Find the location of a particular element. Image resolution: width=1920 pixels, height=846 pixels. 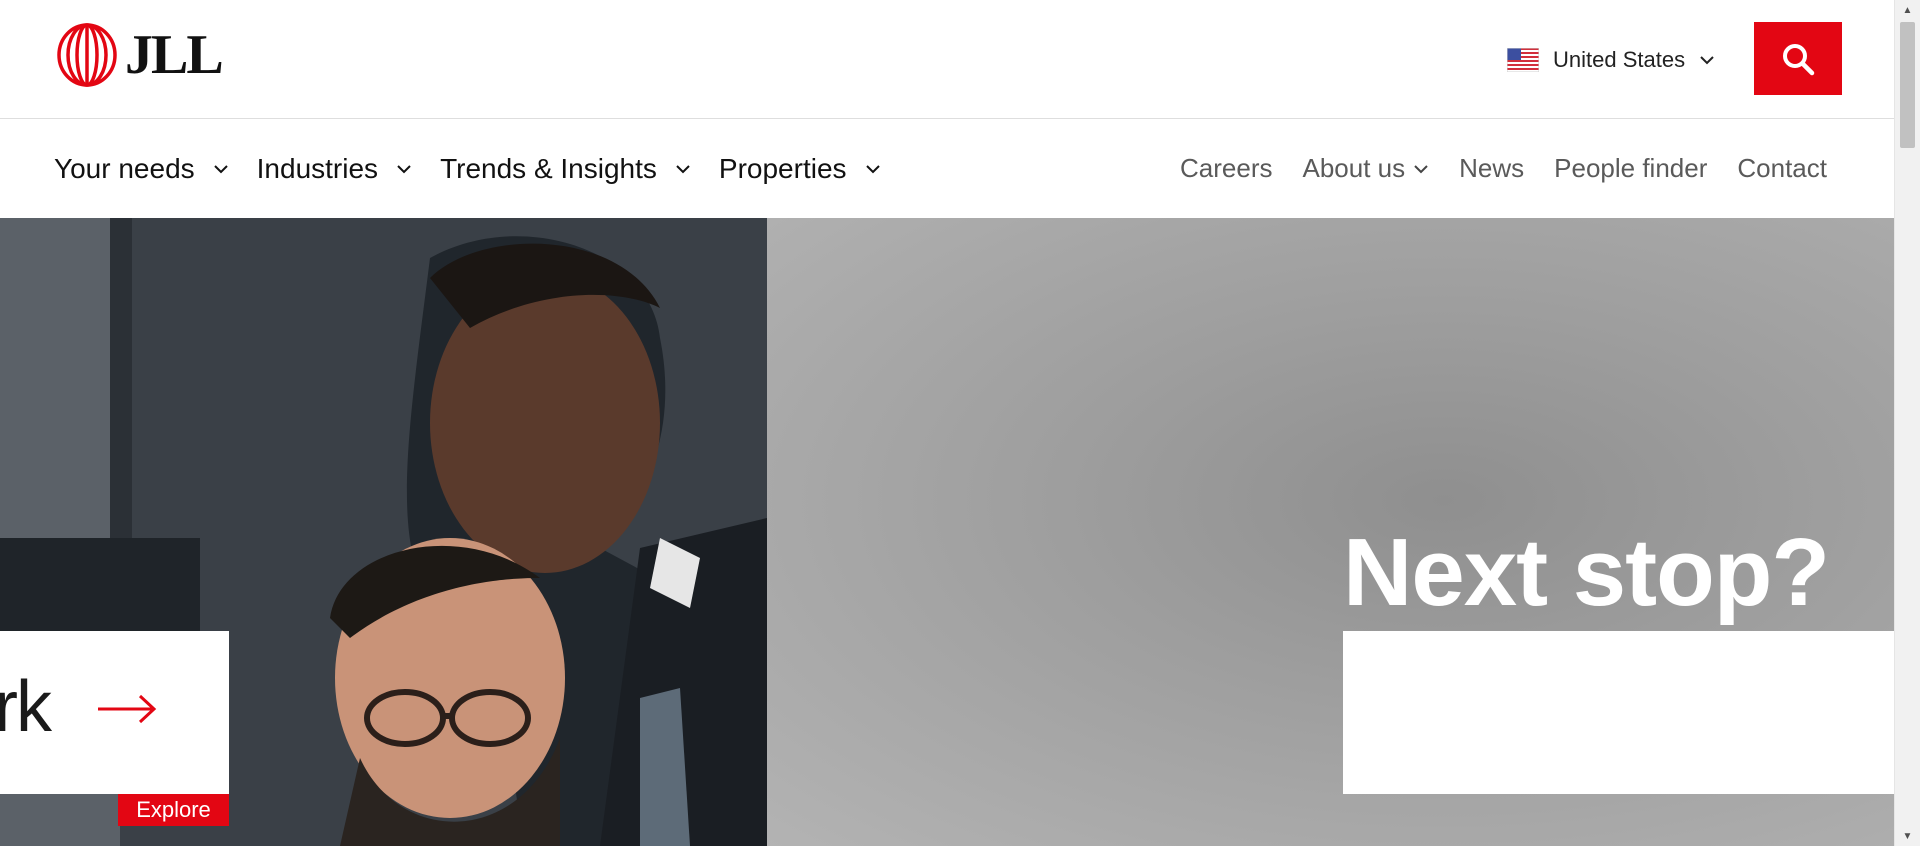

page-scrollbar: ▲ ▼ is located at coordinates (1907, 423).